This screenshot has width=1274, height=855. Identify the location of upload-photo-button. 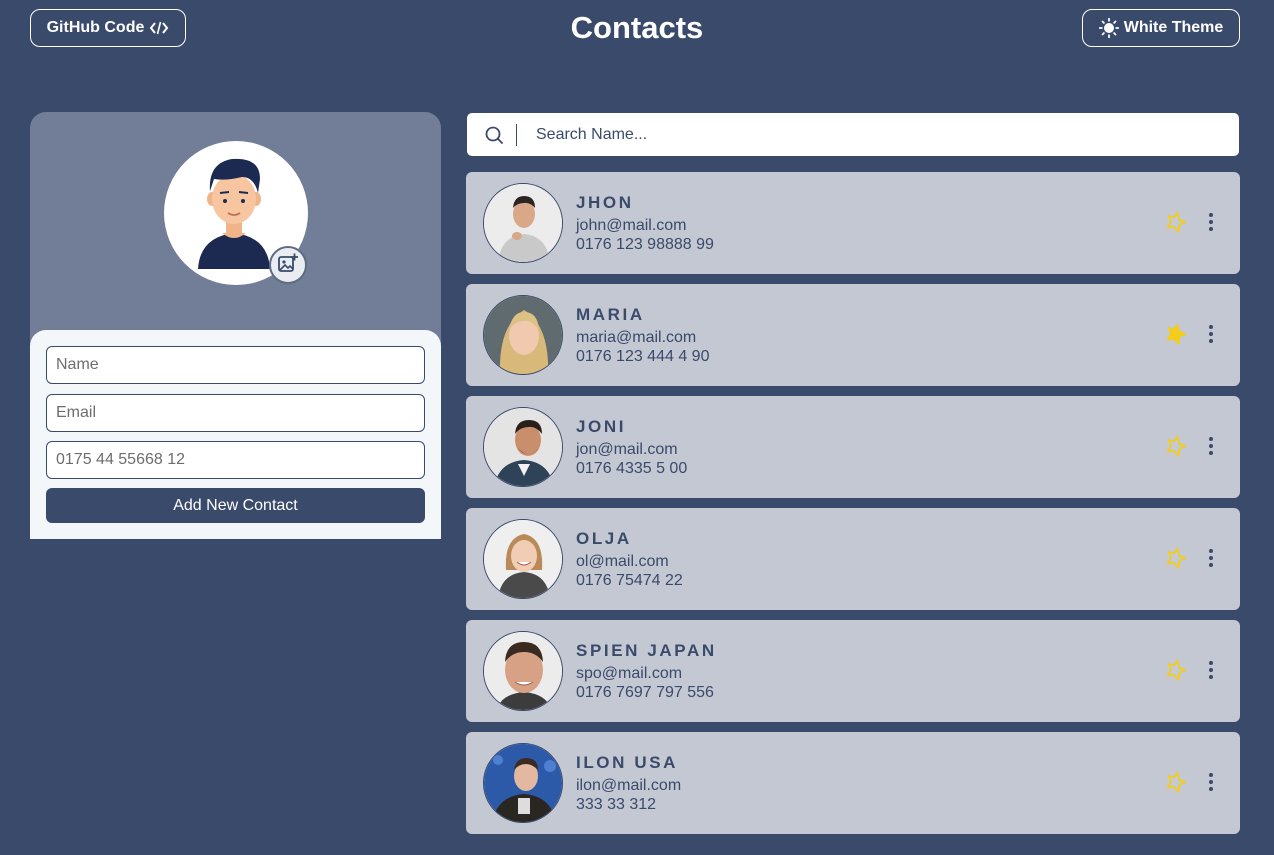
(288, 265).